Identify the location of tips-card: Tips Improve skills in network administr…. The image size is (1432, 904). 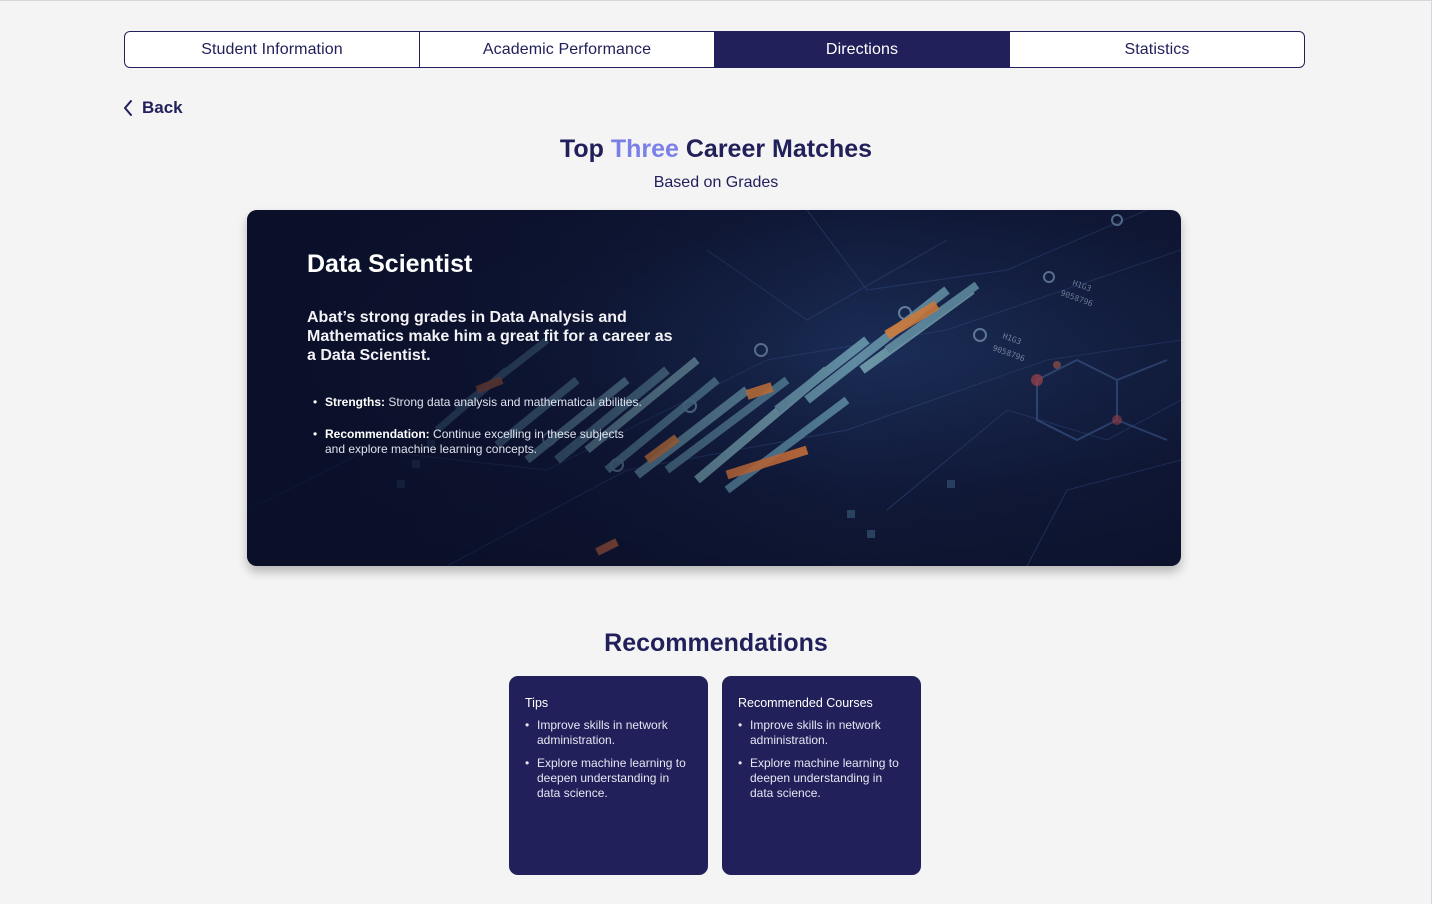
(608, 775).